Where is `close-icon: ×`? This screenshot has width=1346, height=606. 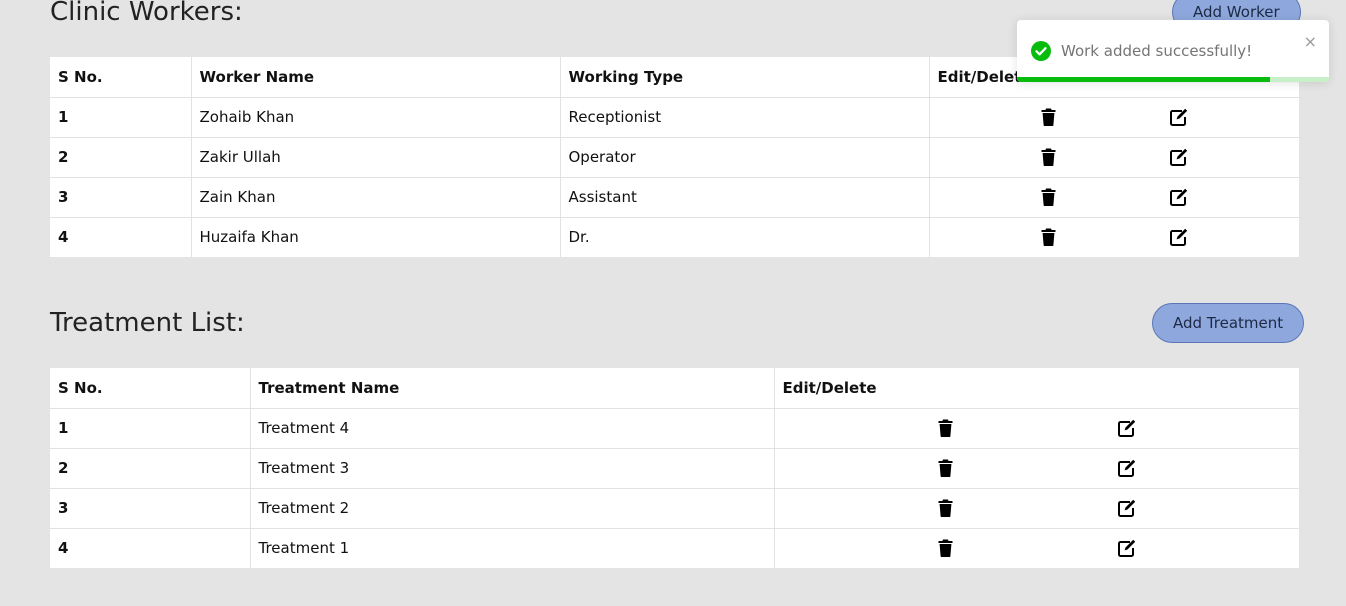
close-icon: × is located at coordinates (1310, 41).